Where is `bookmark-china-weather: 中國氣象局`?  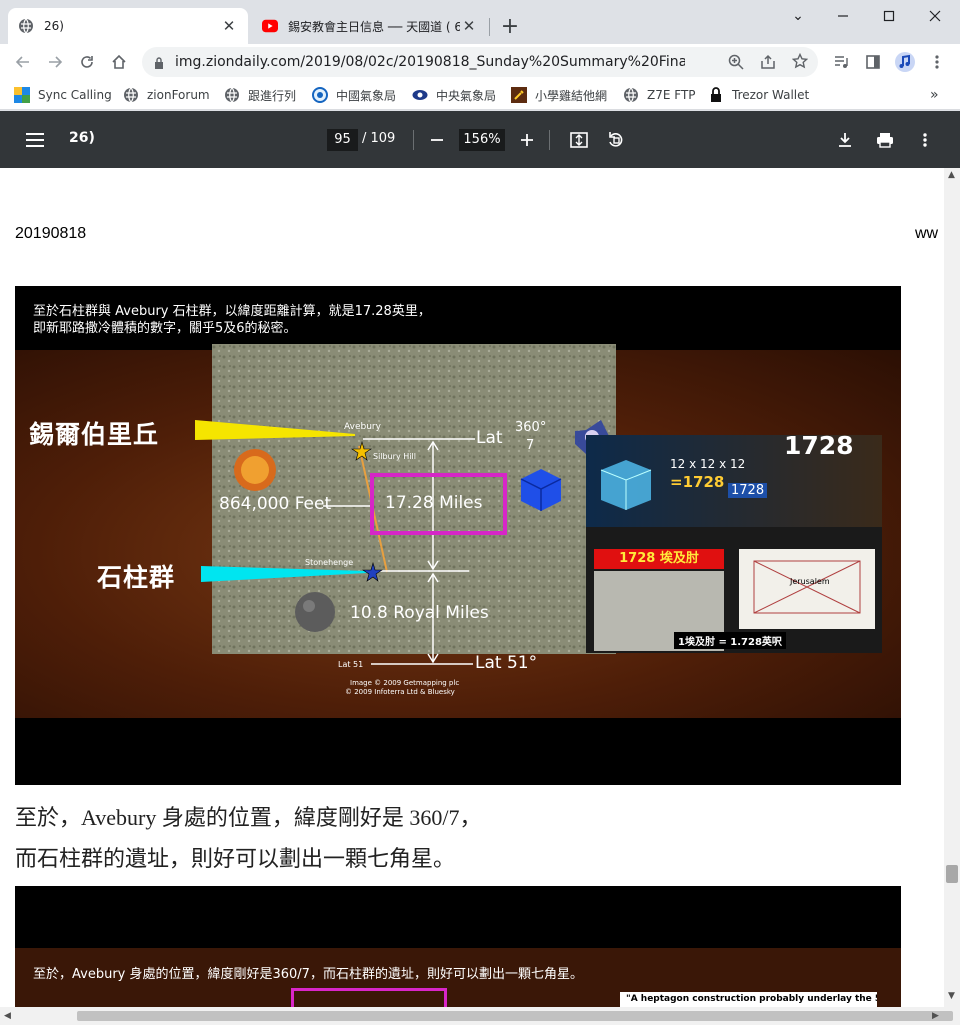
bookmark-china-weather: 中國氣象局 is located at coordinates (354, 95).